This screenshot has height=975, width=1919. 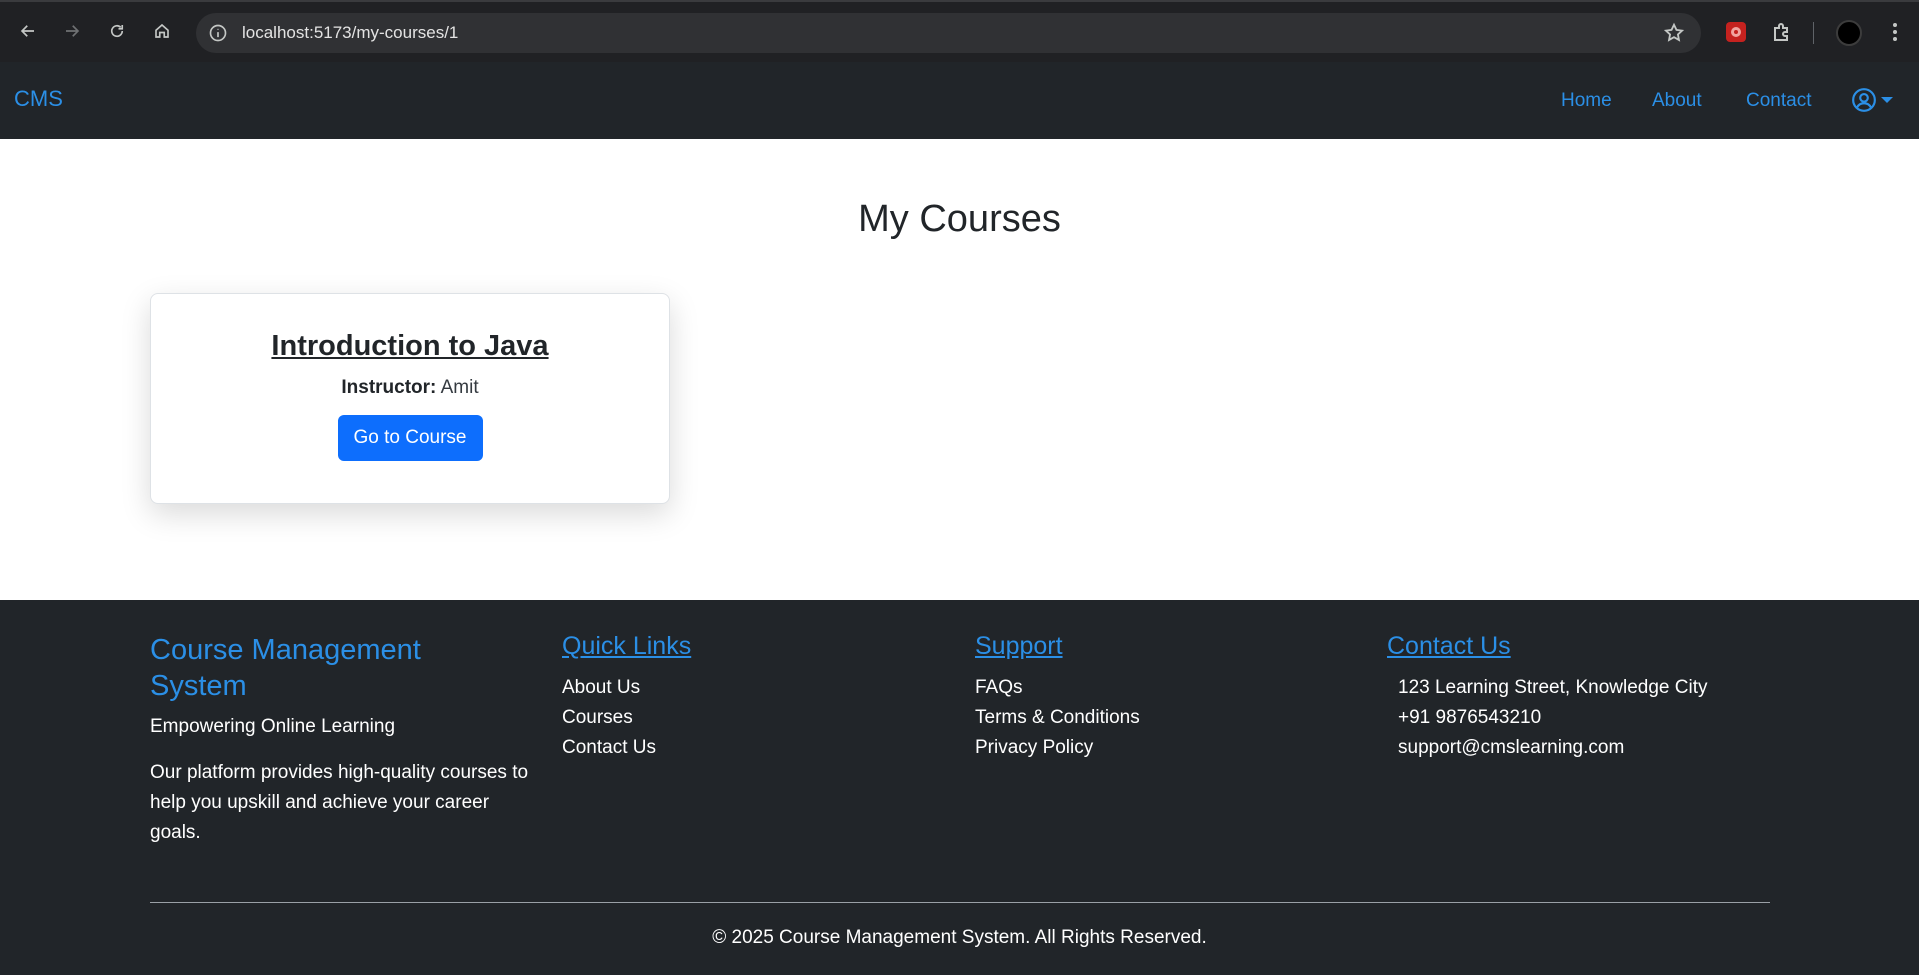 I want to click on course-instructor: Instructor: Amit, so click(x=410, y=388).